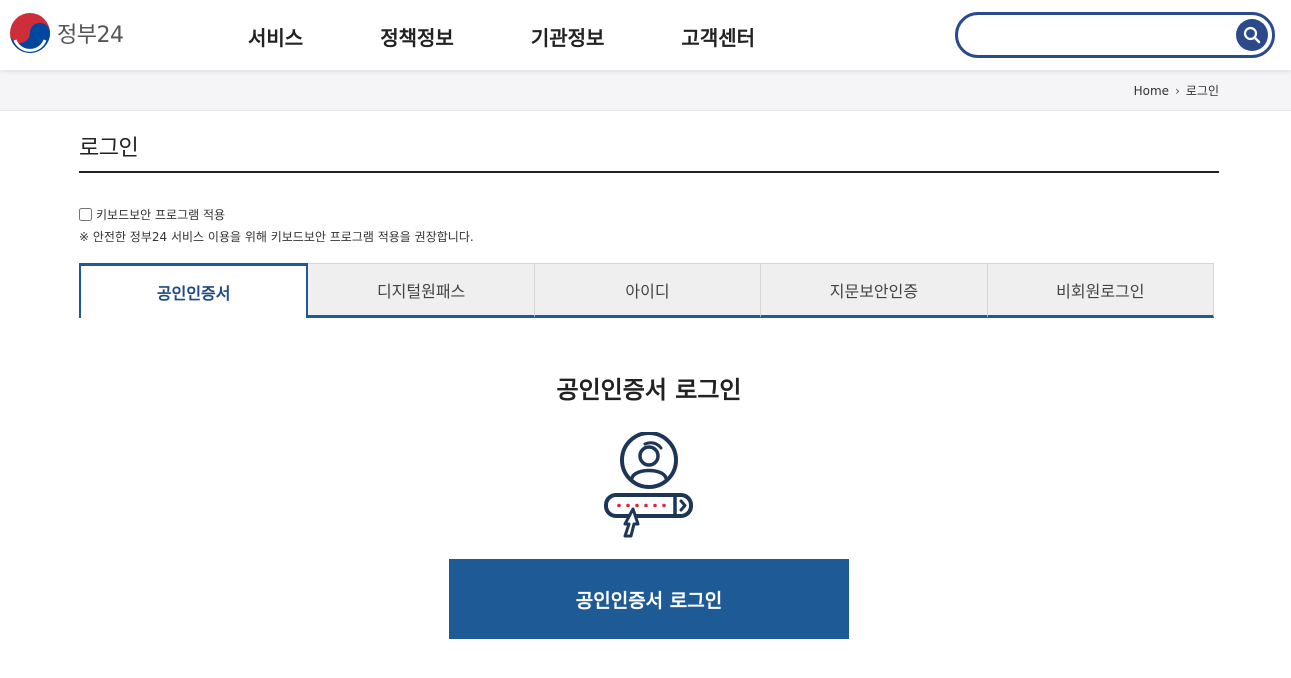  What do you see at coordinates (161, 215) in the screenshot?
I see `keyboard-security-label: 키보드보안 프로그램 적용` at bounding box center [161, 215].